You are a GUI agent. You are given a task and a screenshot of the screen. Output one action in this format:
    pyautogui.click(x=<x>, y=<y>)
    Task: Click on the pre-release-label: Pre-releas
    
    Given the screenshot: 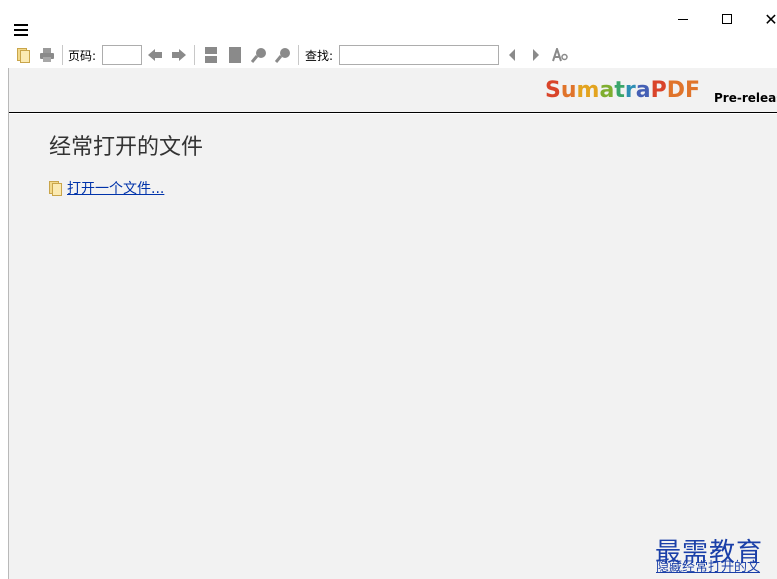 What is the action you would take?
    pyautogui.click(x=745, y=98)
    